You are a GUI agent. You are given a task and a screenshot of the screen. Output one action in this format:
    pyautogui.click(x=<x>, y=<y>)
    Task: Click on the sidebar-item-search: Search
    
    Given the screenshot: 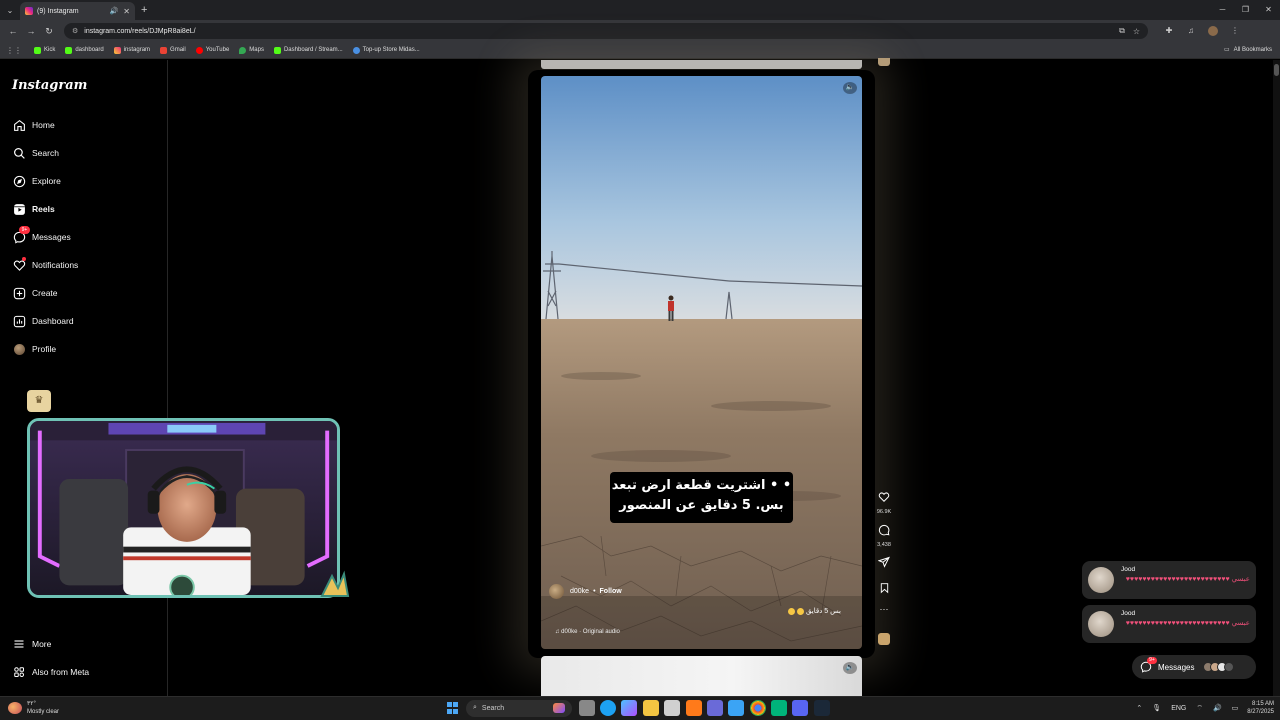 What is the action you would take?
    pyautogui.click(x=35, y=153)
    